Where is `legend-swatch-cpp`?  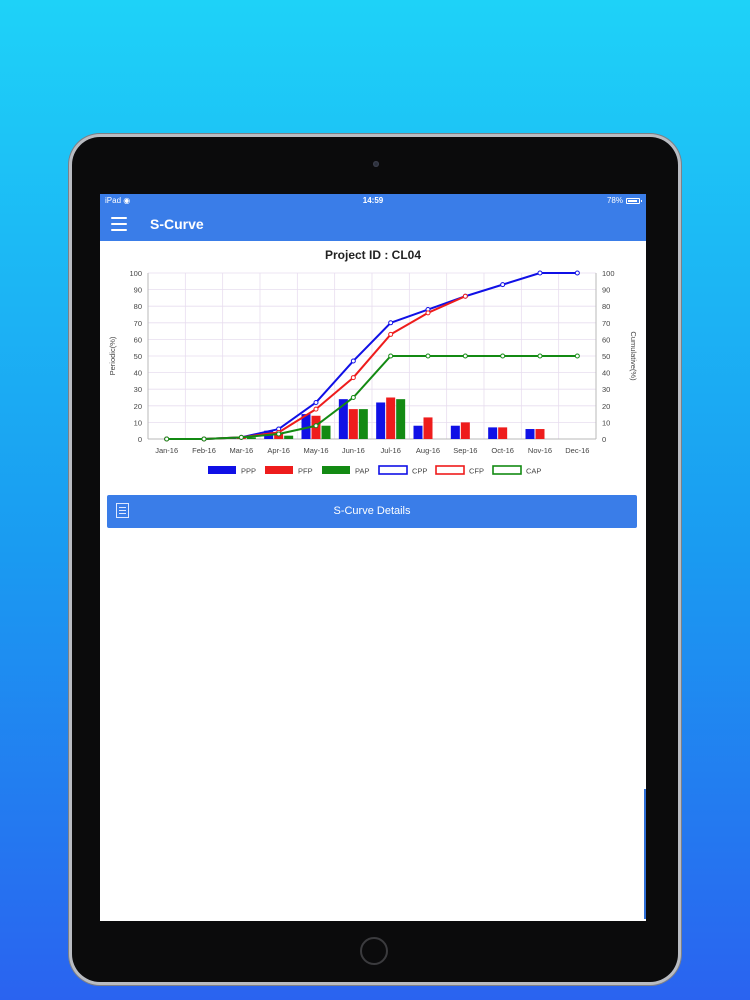 legend-swatch-cpp is located at coordinates (393, 470).